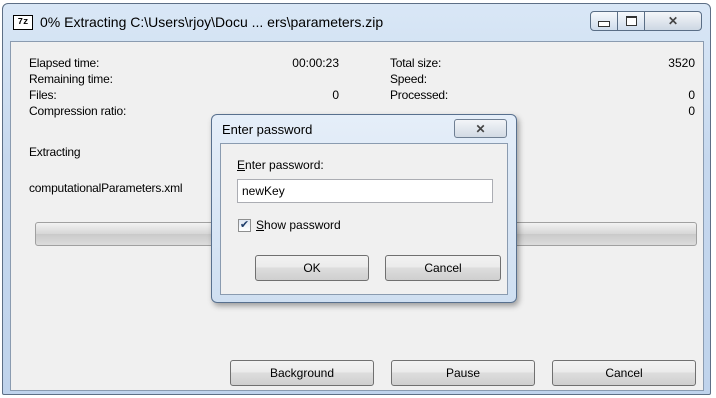 The height and width of the screenshot is (398, 716). I want to click on show-password-checkbox: ✔, so click(244, 225).